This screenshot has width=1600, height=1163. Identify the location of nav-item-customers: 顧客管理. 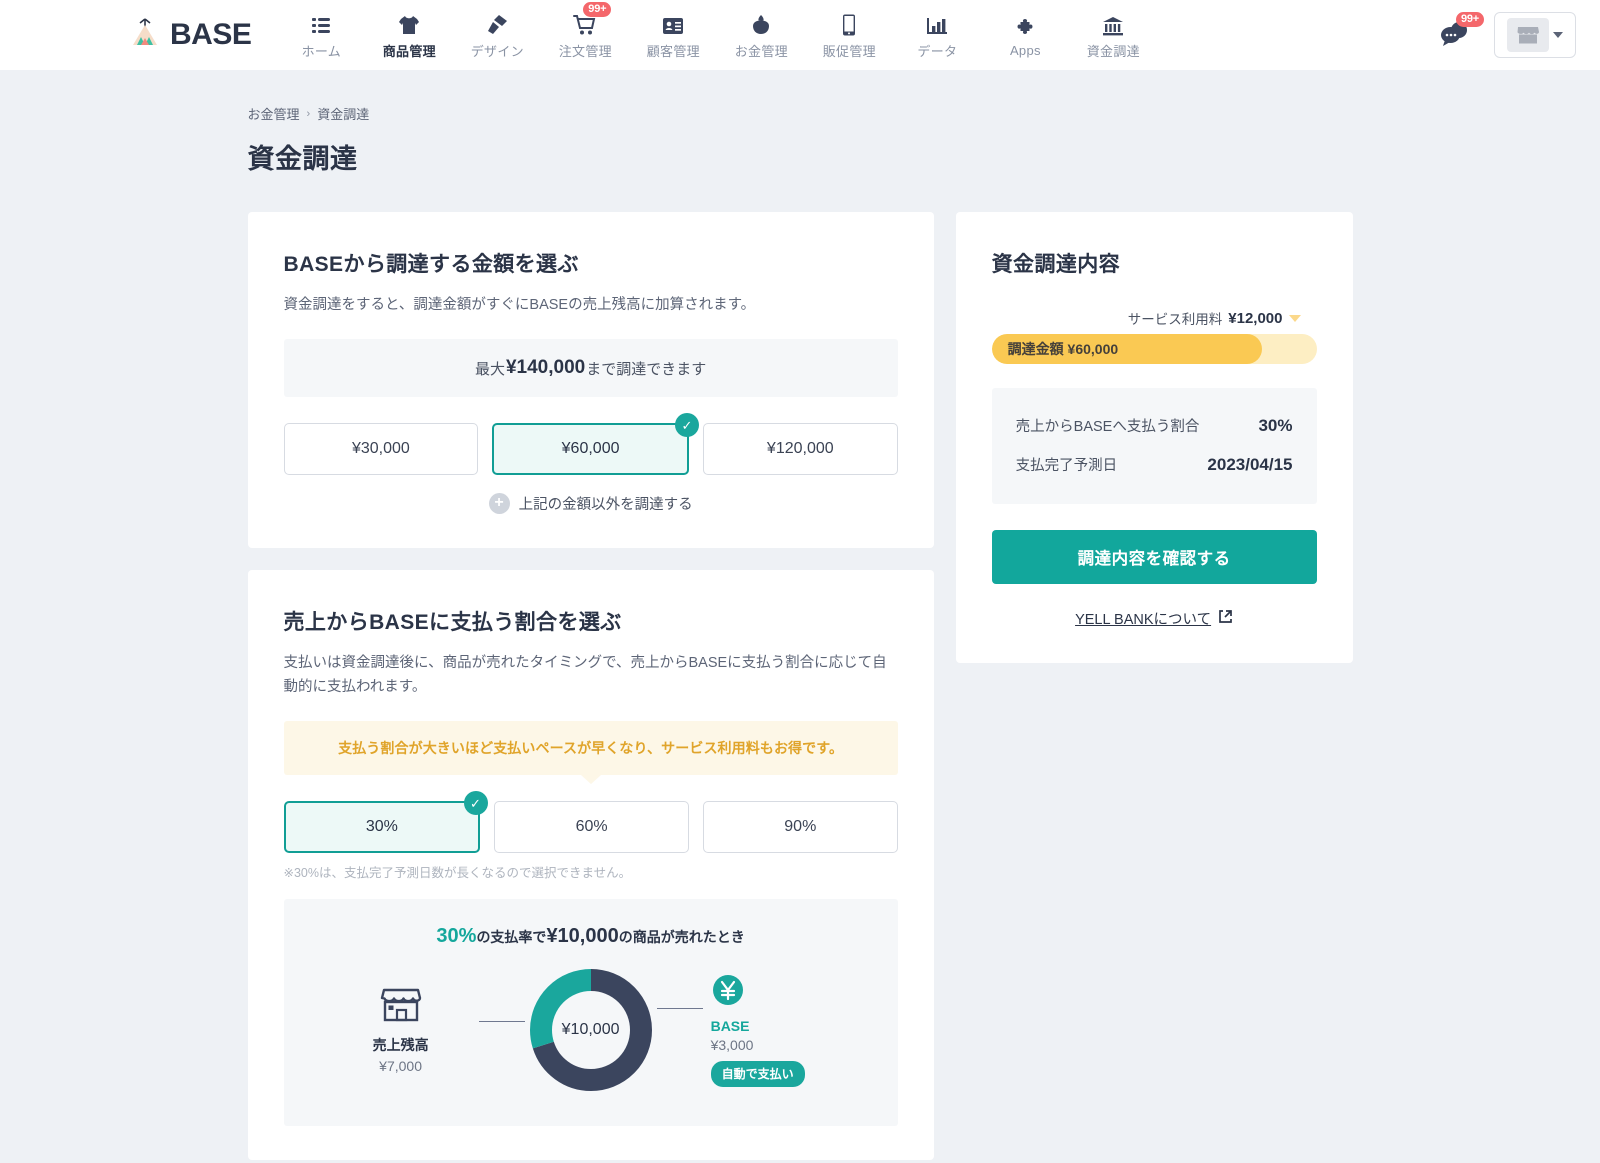
(673, 35).